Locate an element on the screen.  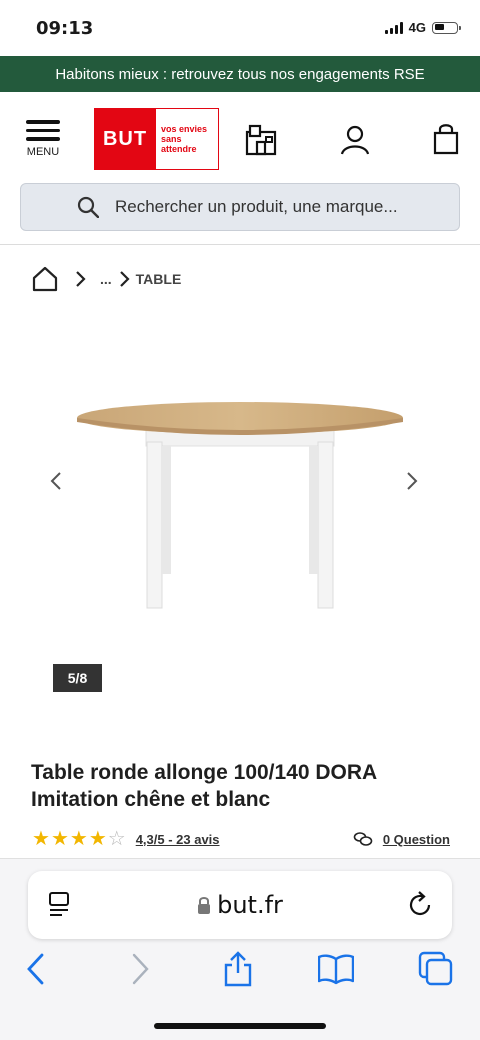
breadcrumb: ... TABLE is located at coordinates (106, 279).